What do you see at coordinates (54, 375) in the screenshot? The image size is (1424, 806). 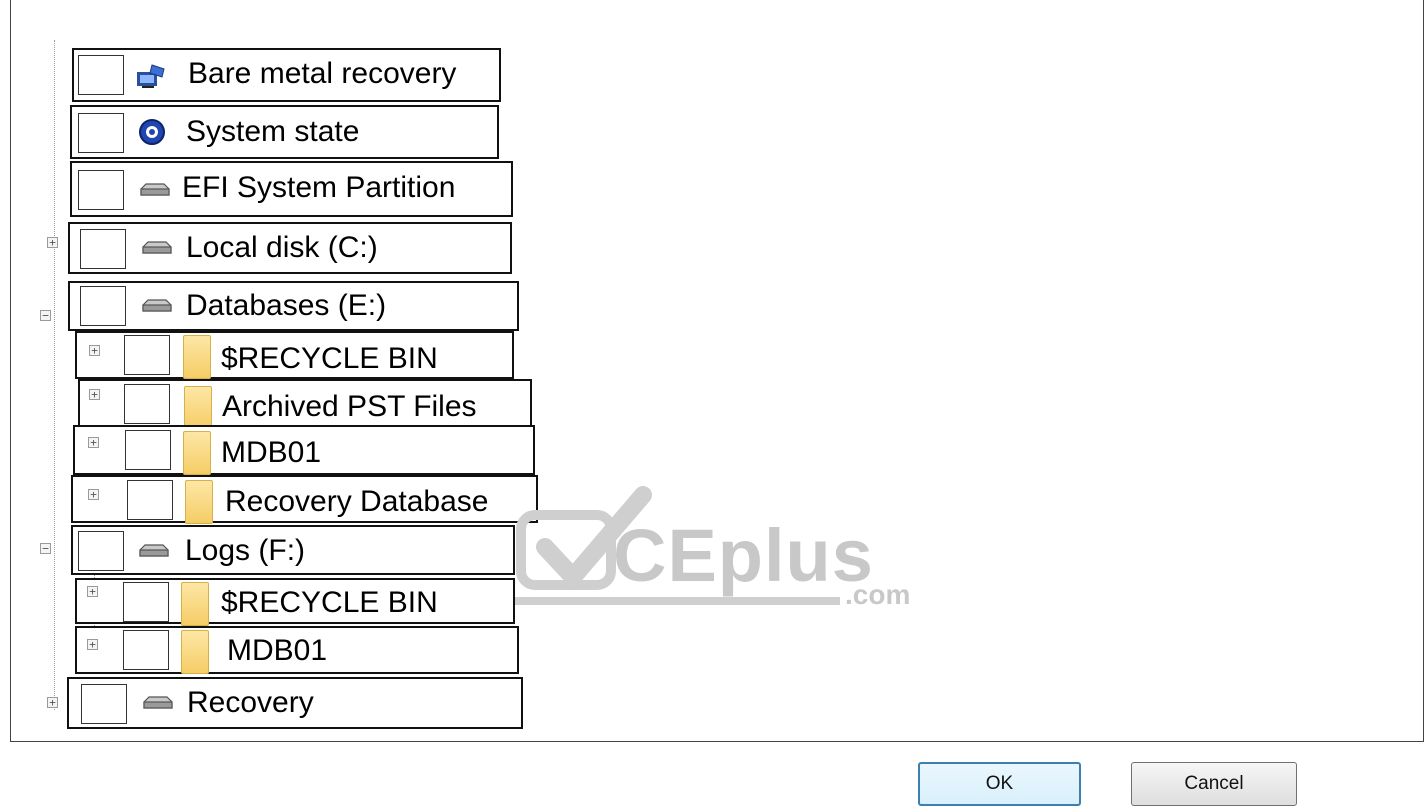 I see `tree-connector-line` at bounding box center [54, 375].